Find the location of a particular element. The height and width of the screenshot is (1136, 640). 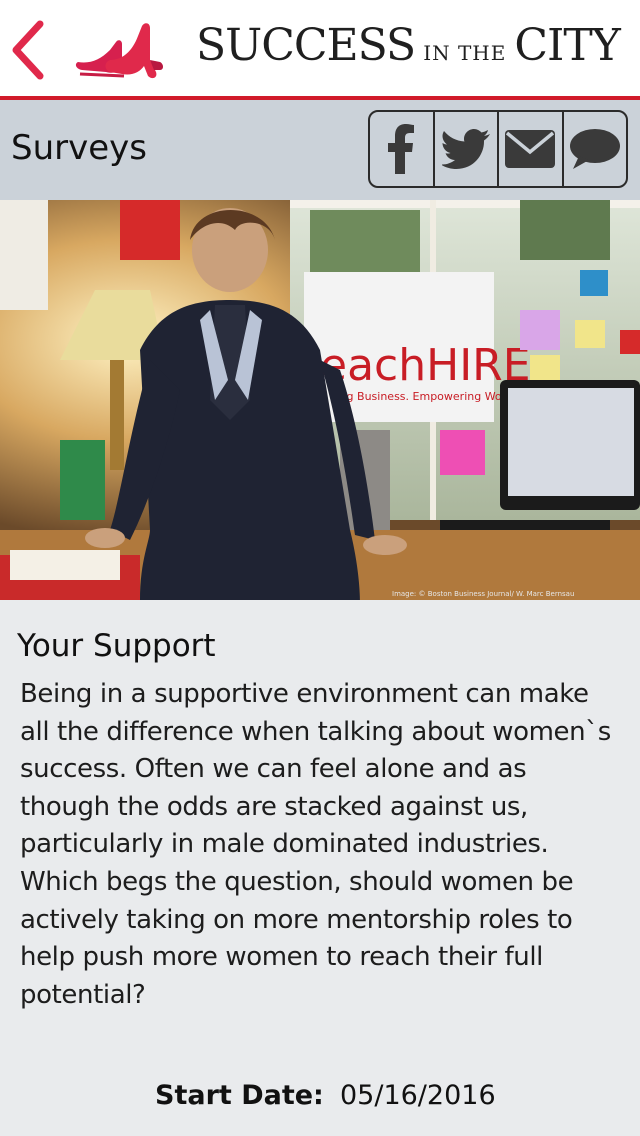

twitter-icon is located at coordinates (465, 149).